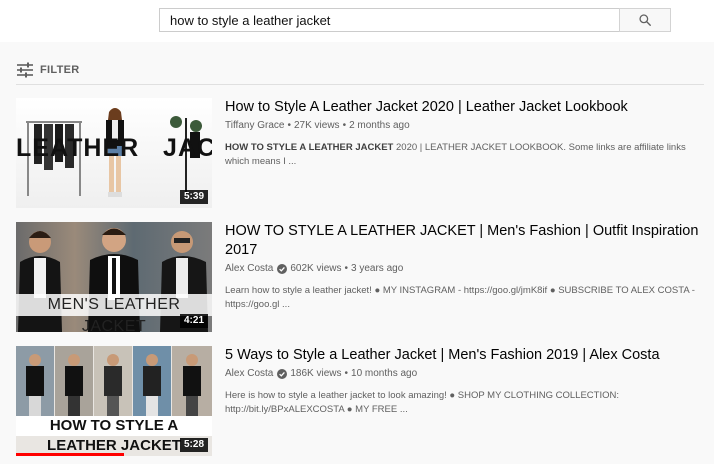  I want to click on view-count: 602K views, so click(316, 268).